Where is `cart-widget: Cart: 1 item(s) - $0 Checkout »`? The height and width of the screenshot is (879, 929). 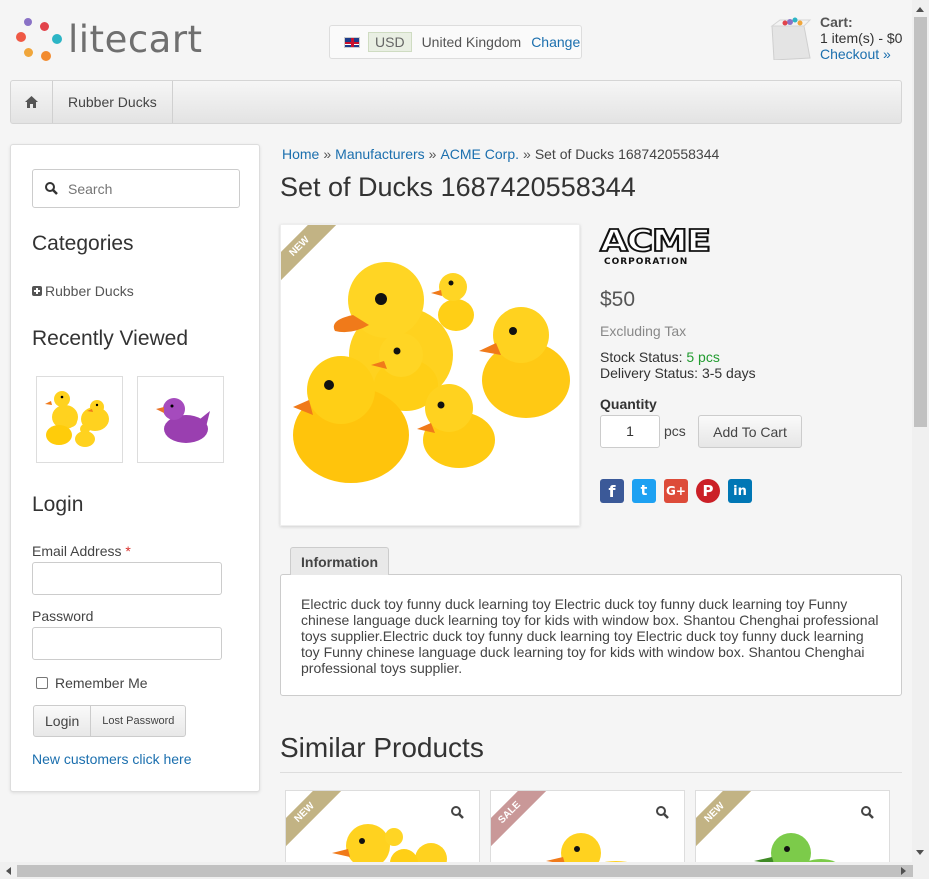 cart-widget: Cart: 1 item(s) - $0 Checkout » is located at coordinates (835, 38).